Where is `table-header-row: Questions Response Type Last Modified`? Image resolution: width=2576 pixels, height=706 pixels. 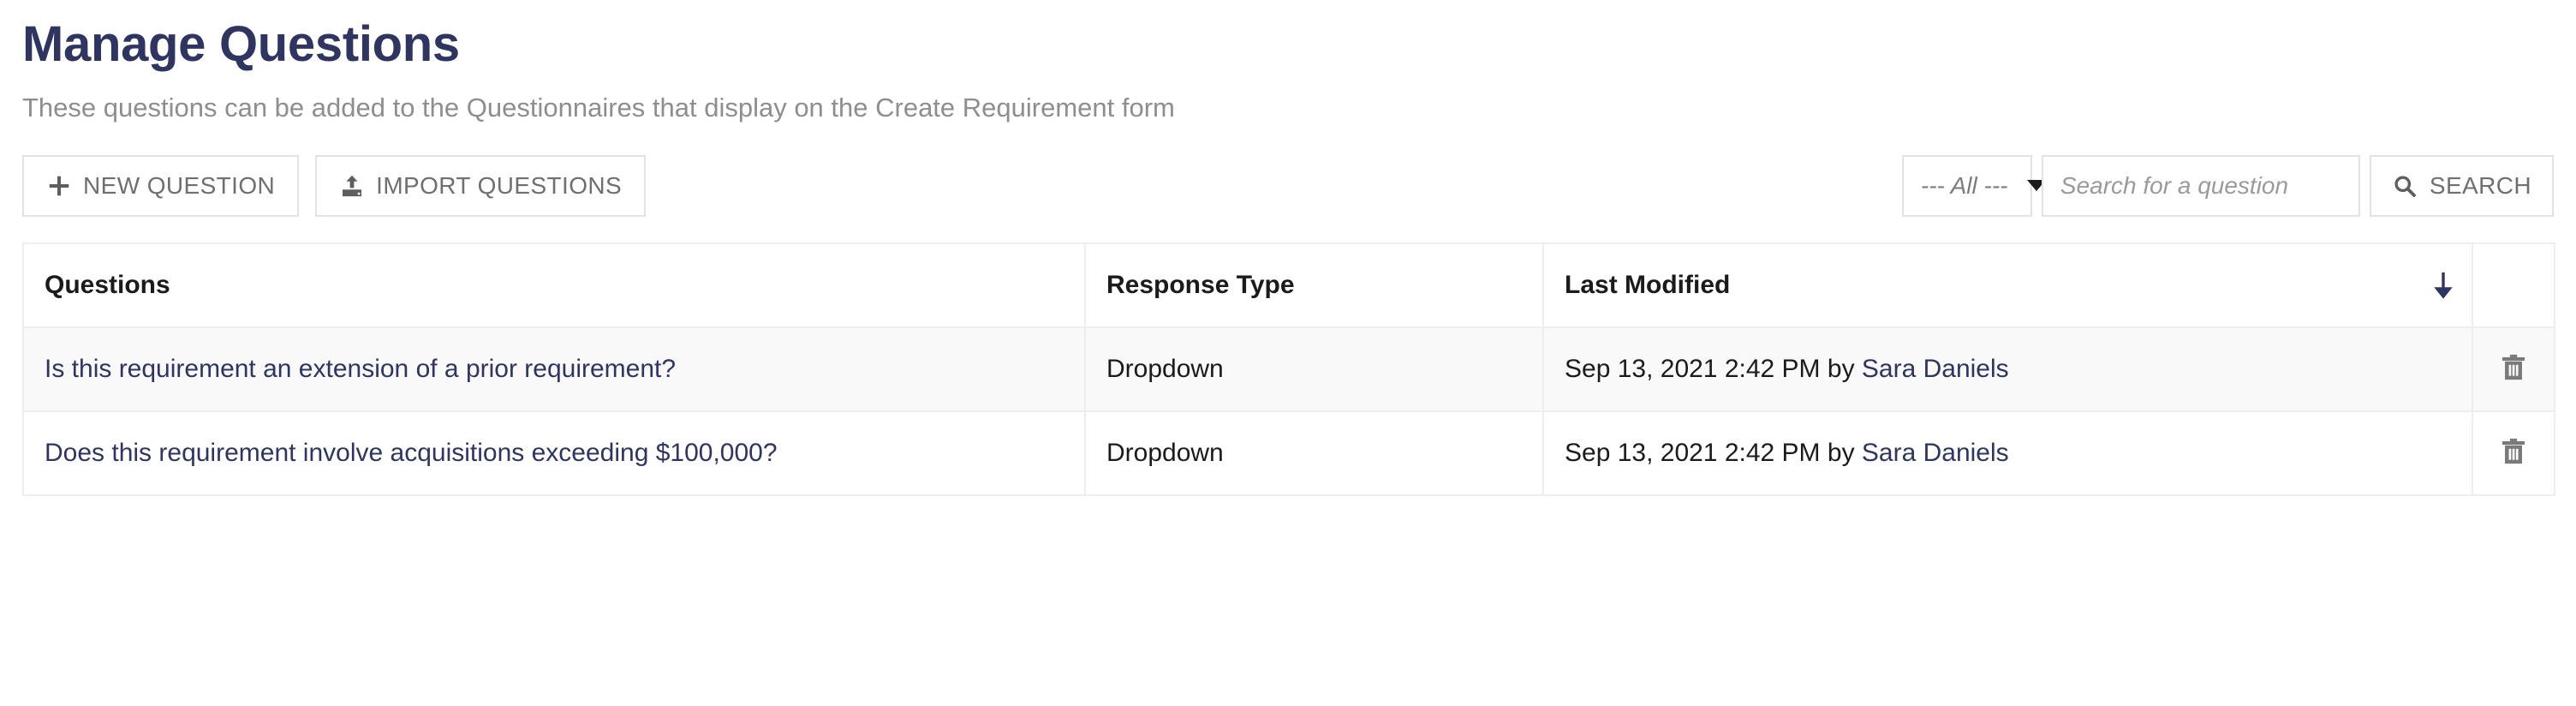
table-header-row: Questions Response Type Last Modified is located at coordinates (1288, 285).